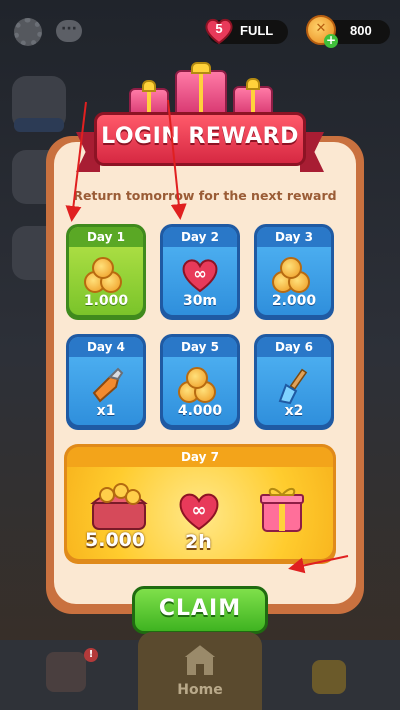 The height and width of the screenshot is (710, 400). Describe the element at coordinates (177, 159) in the screenshot. I see `arrow-to-day2` at that location.